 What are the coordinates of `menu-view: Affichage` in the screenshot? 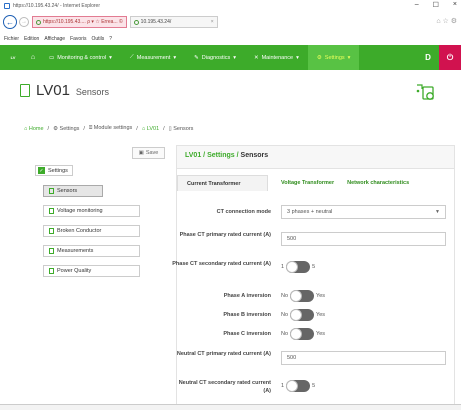 It's located at (54, 39).